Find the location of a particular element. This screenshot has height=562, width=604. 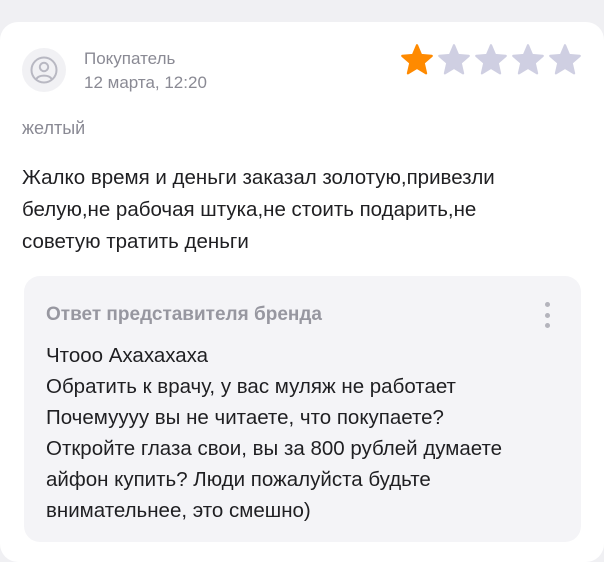

more-vertical-icon is located at coordinates (547, 315).